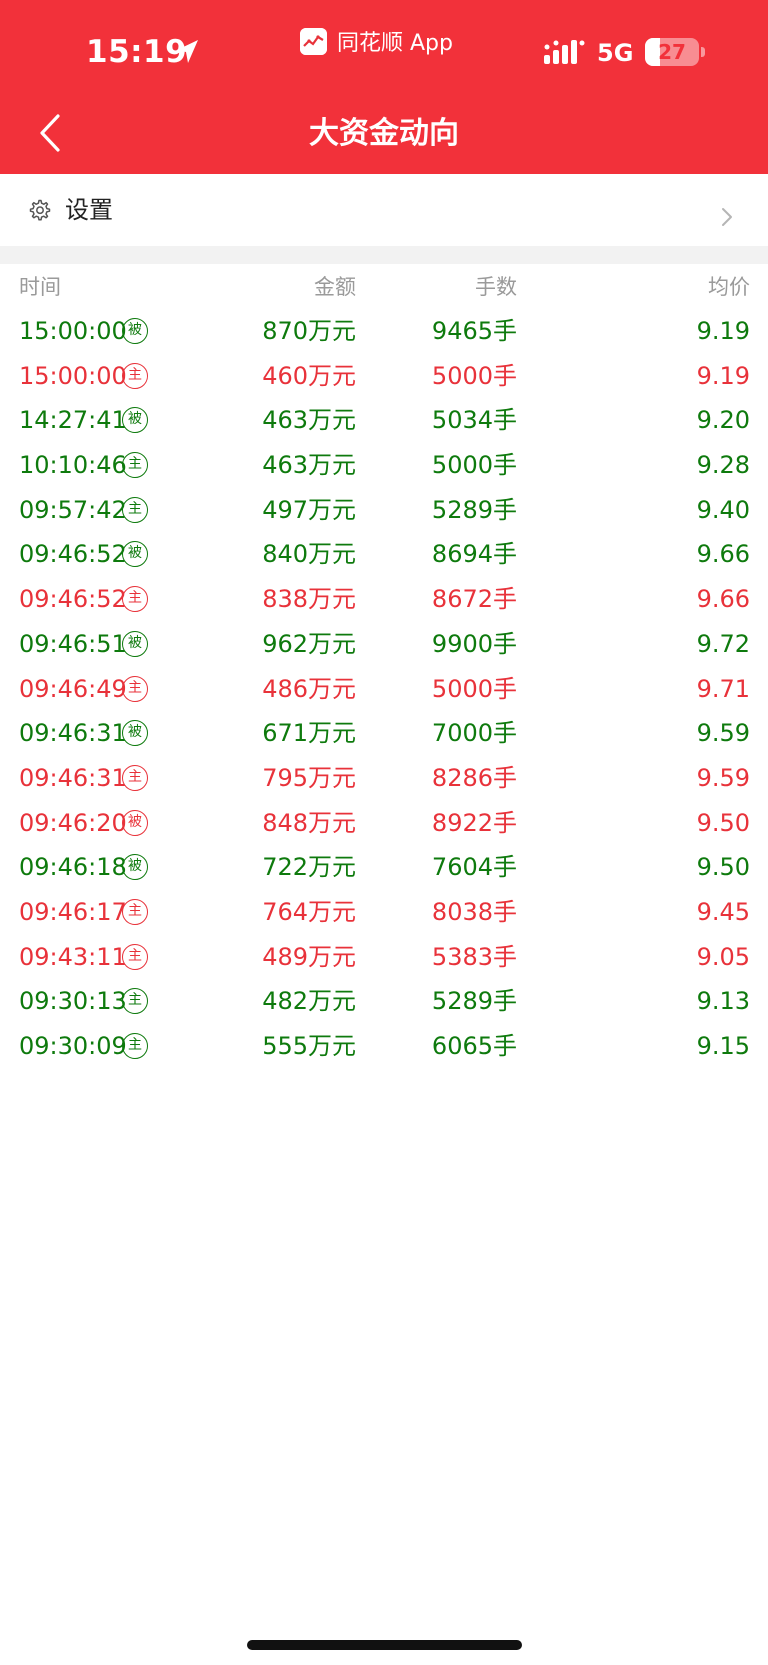 The image size is (768, 1665). Describe the element at coordinates (384, 255) in the screenshot. I see `section-divider` at that location.